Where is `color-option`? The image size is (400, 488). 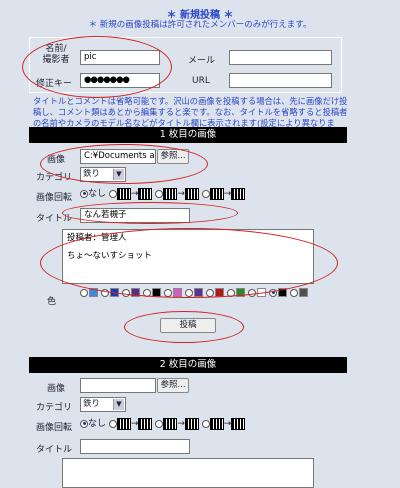 color-option is located at coordinates (299, 293).